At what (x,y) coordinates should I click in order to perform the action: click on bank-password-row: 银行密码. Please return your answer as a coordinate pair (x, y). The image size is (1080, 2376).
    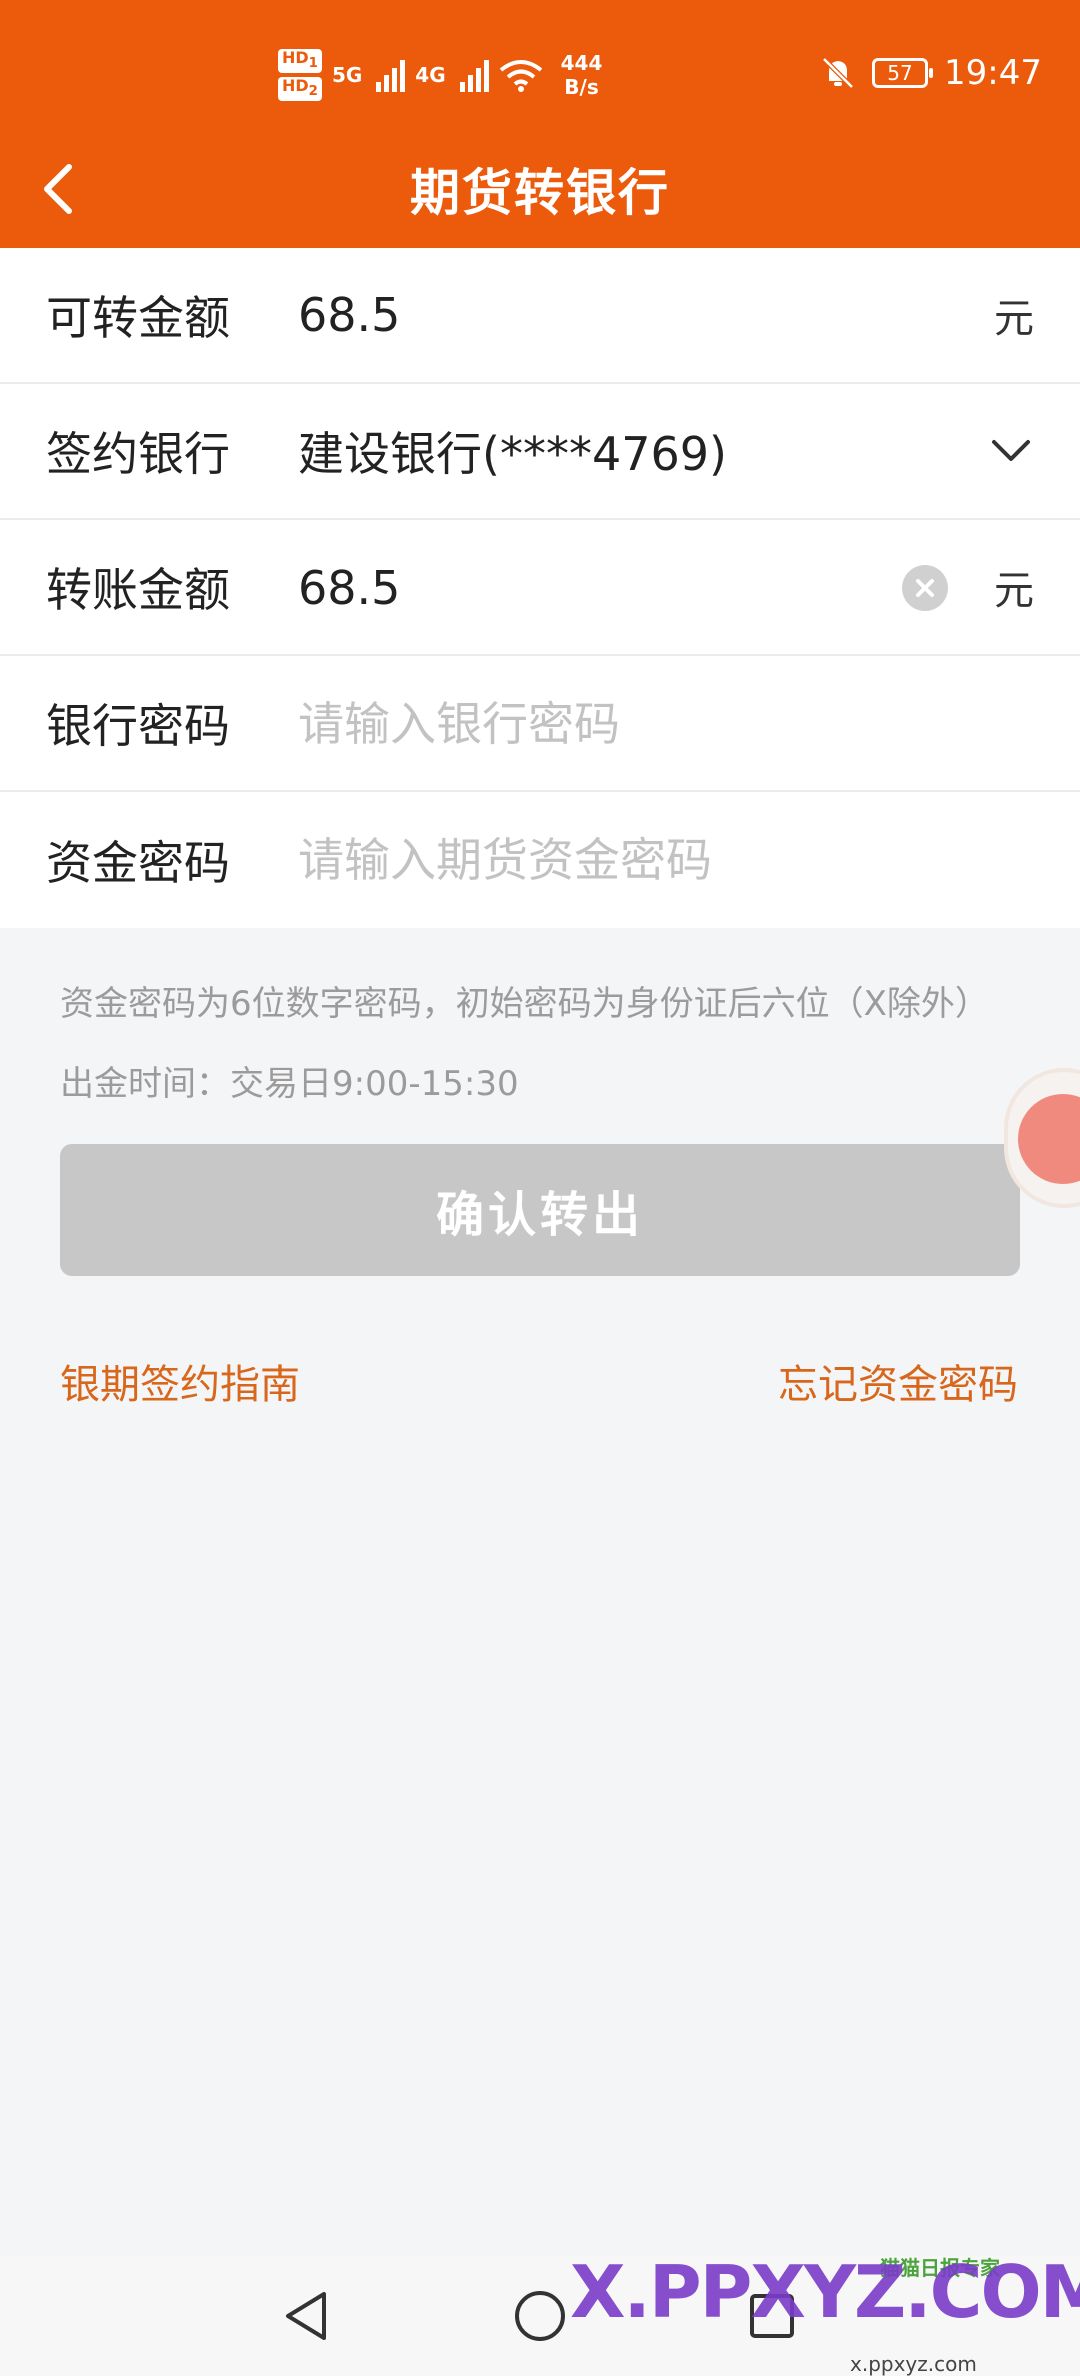
    Looking at the image, I should click on (540, 724).